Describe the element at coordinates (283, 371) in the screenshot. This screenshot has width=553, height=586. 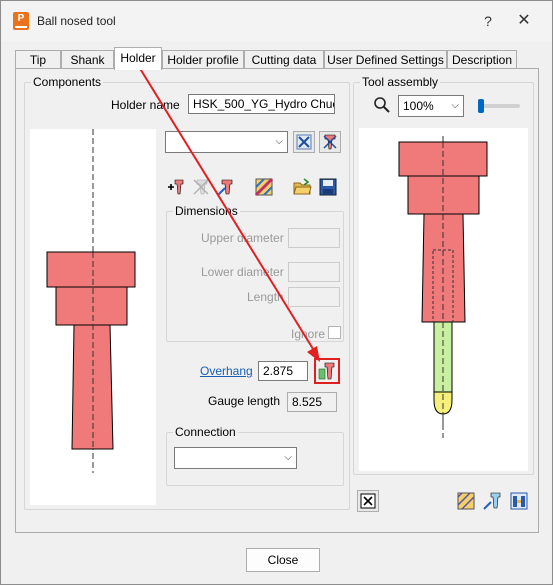
I see `overhang-input: 2.875` at that location.